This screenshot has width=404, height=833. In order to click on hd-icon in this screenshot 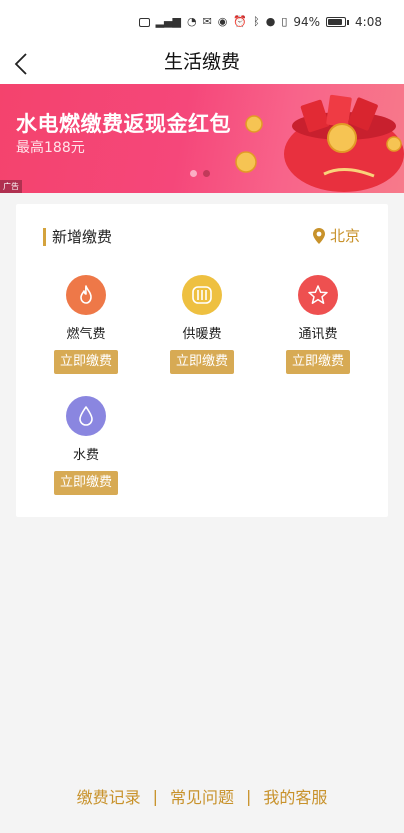, I will do `click(144, 22)`.